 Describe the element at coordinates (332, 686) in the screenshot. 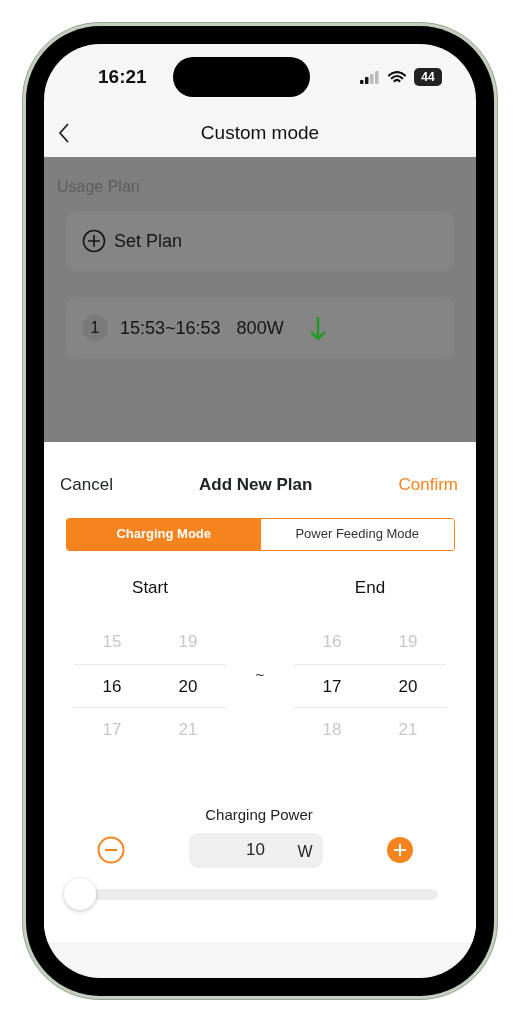

I see `picker-option: 17` at that location.